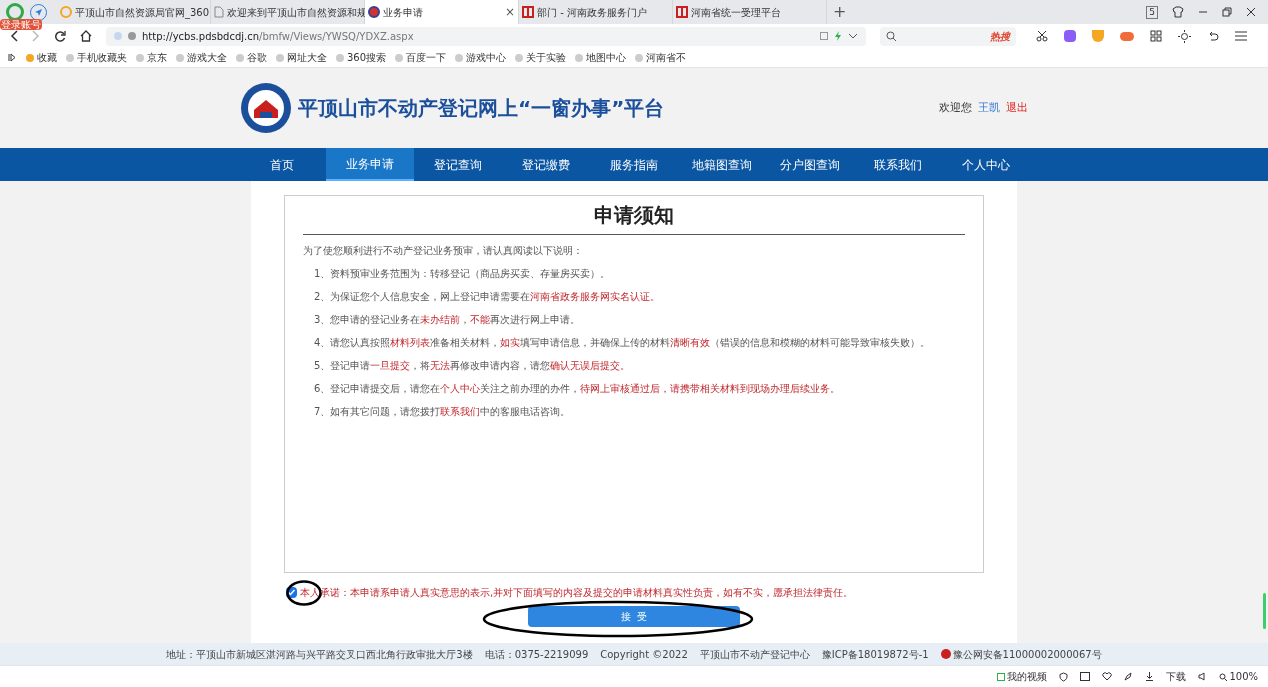  Describe the element at coordinates (12, 57) in the screenshot. I see `sidebar-toggle-icon` at that location.